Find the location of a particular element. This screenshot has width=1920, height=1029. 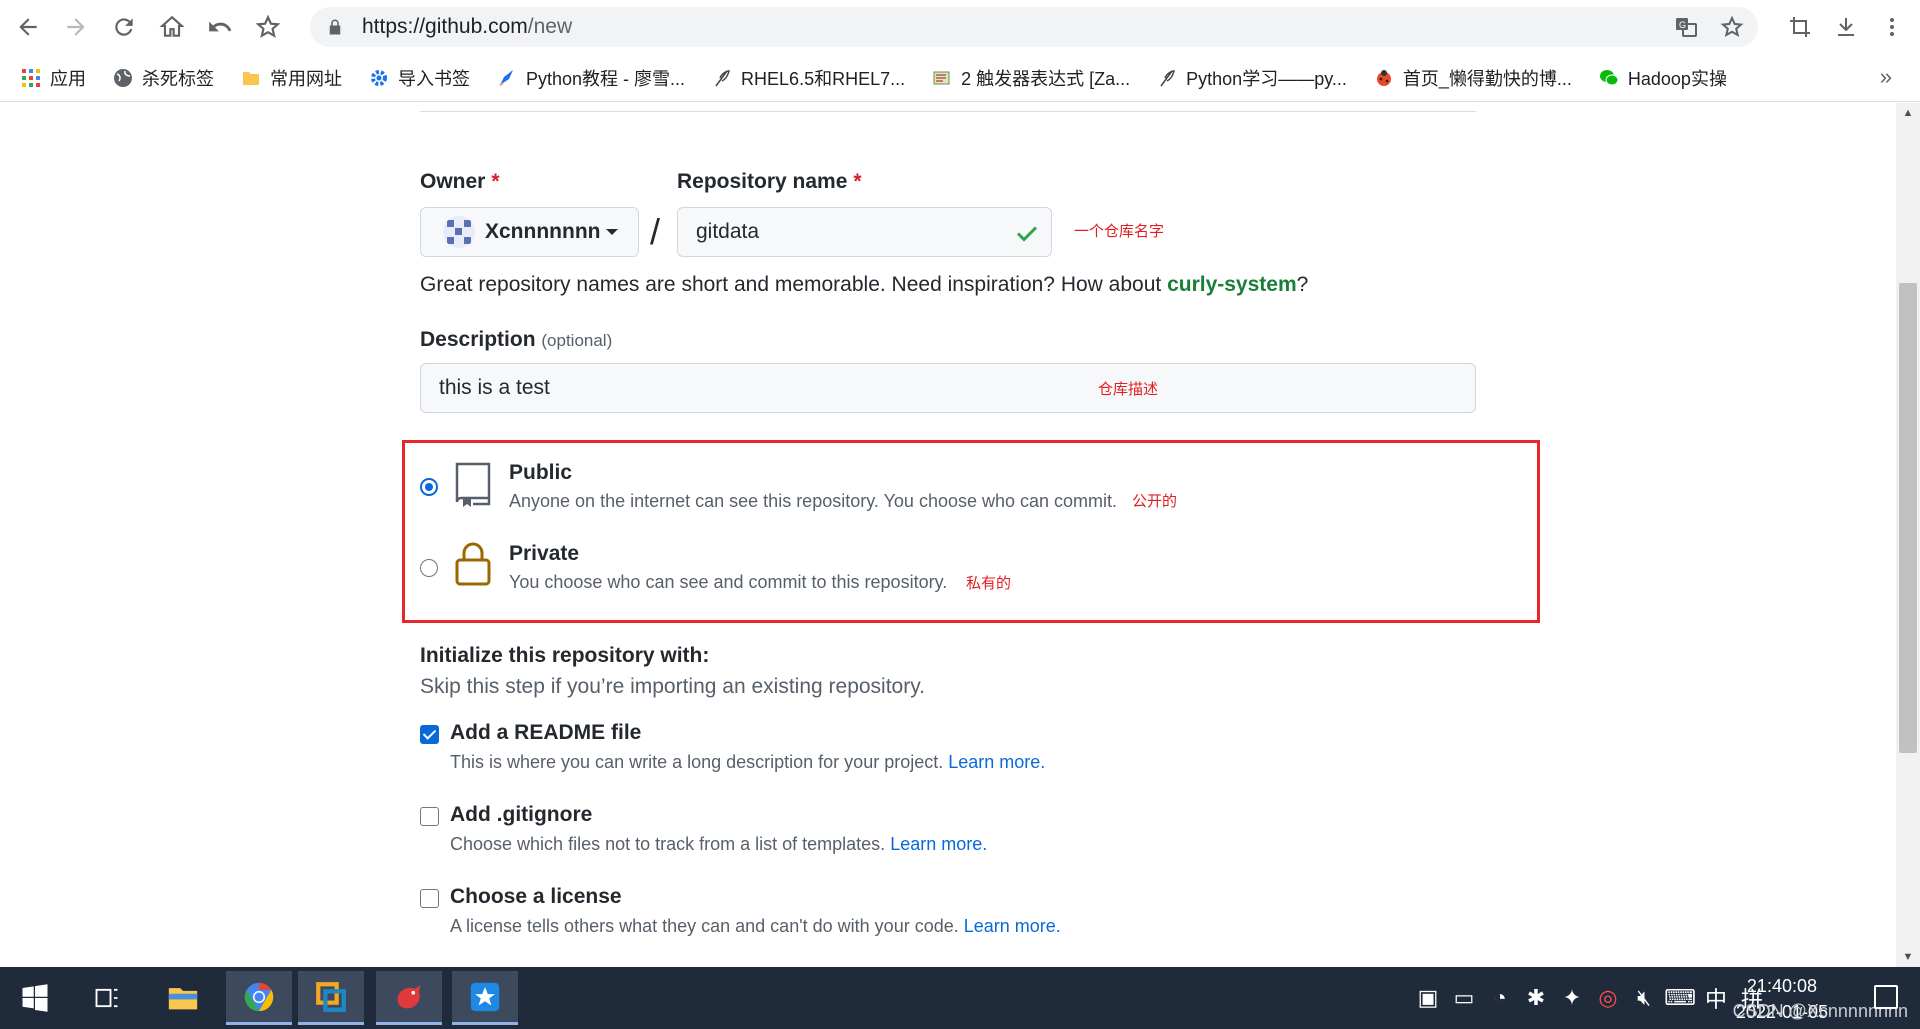

forward-button is located at coordinates (76, 27).